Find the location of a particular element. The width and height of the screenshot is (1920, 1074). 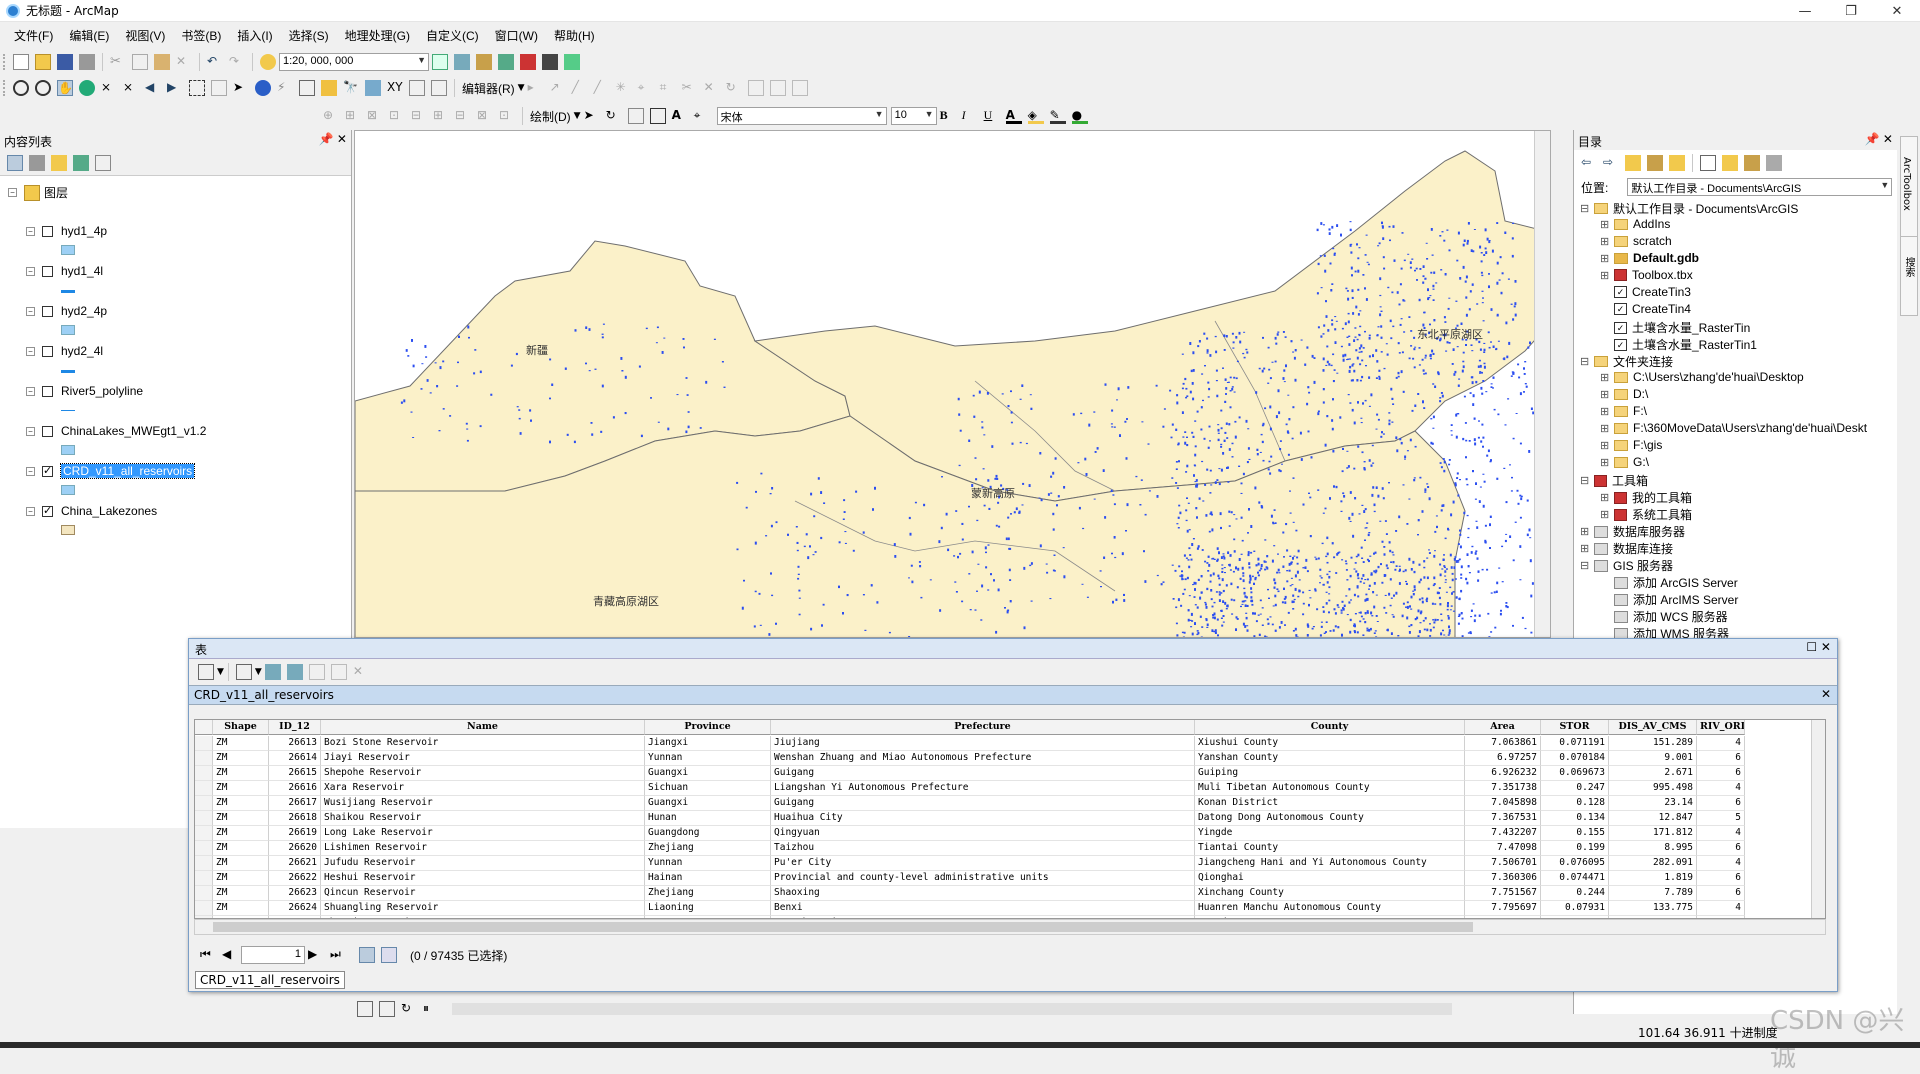

table-cell: 6.97257 is located at coordinates (1503, 758).